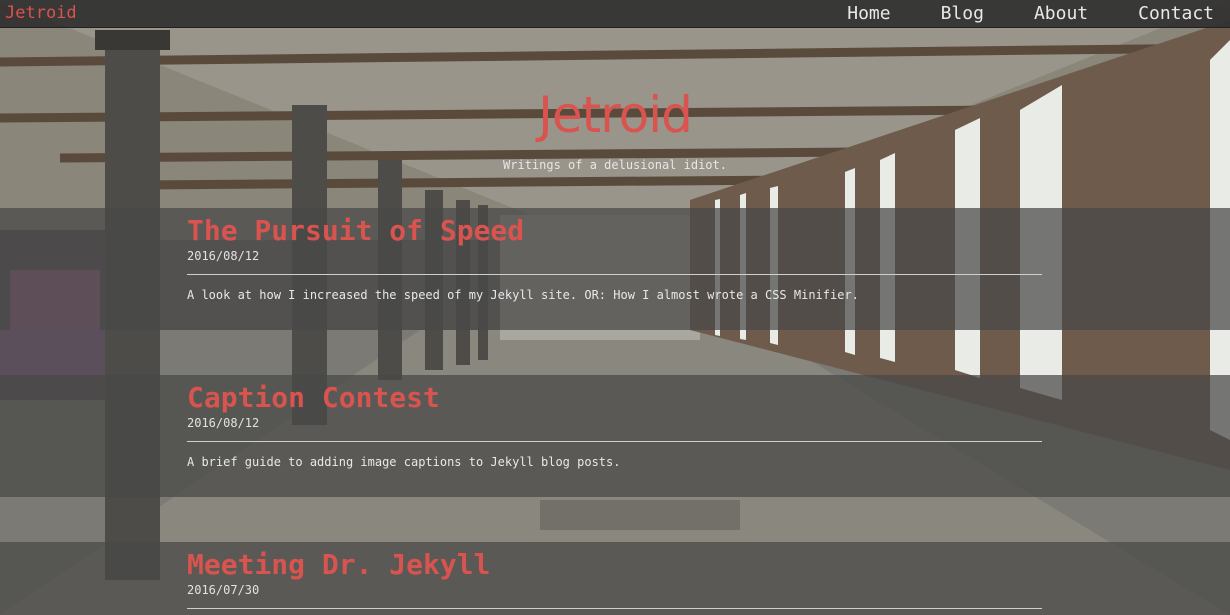  I want to click on nav-blog-link: Blog, so click(962, 13).